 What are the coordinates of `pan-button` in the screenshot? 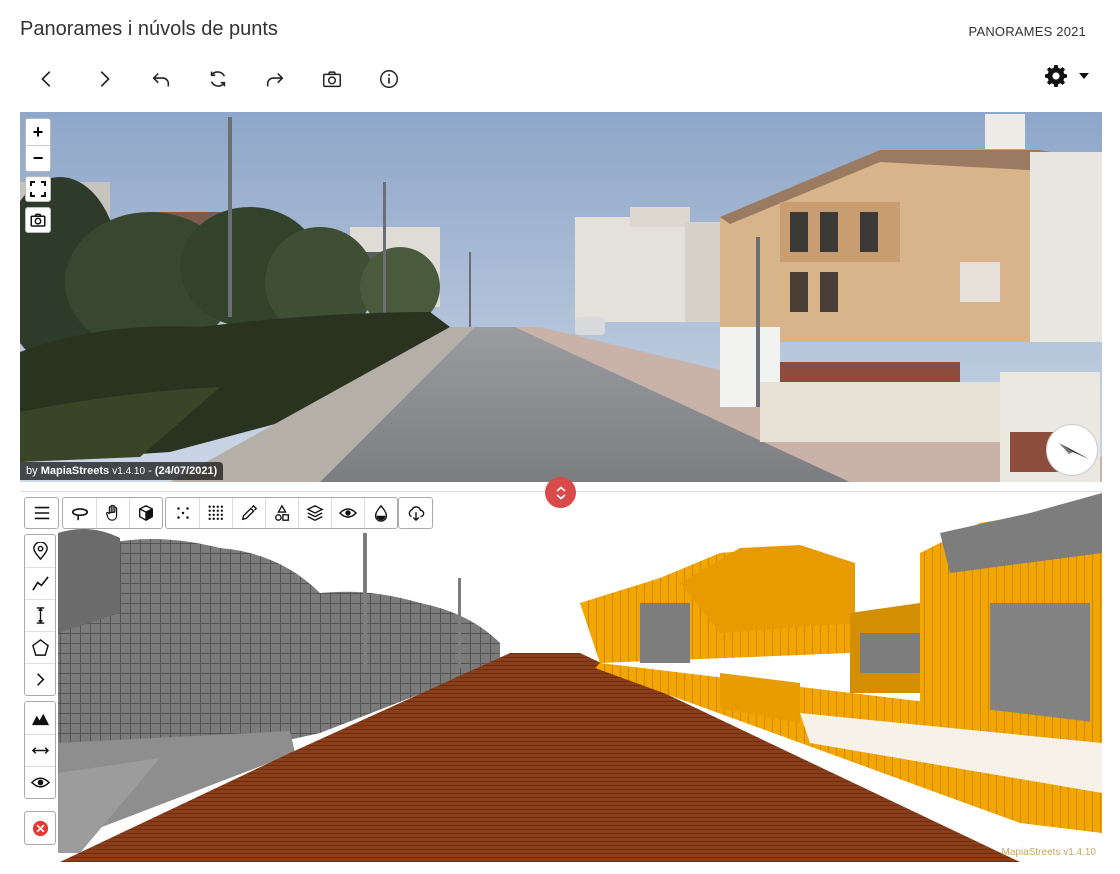 It's located at (112, 513).